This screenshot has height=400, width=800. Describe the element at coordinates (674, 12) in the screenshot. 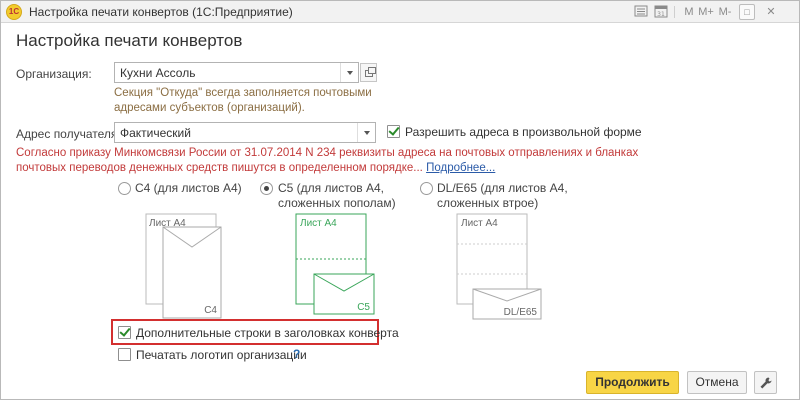

I see `title-separator` at that location.